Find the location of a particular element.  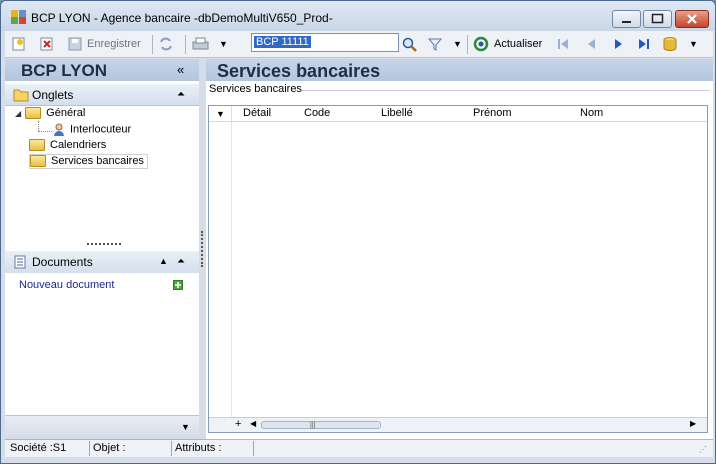

refresh-icon is located at coordinates (481, 44).